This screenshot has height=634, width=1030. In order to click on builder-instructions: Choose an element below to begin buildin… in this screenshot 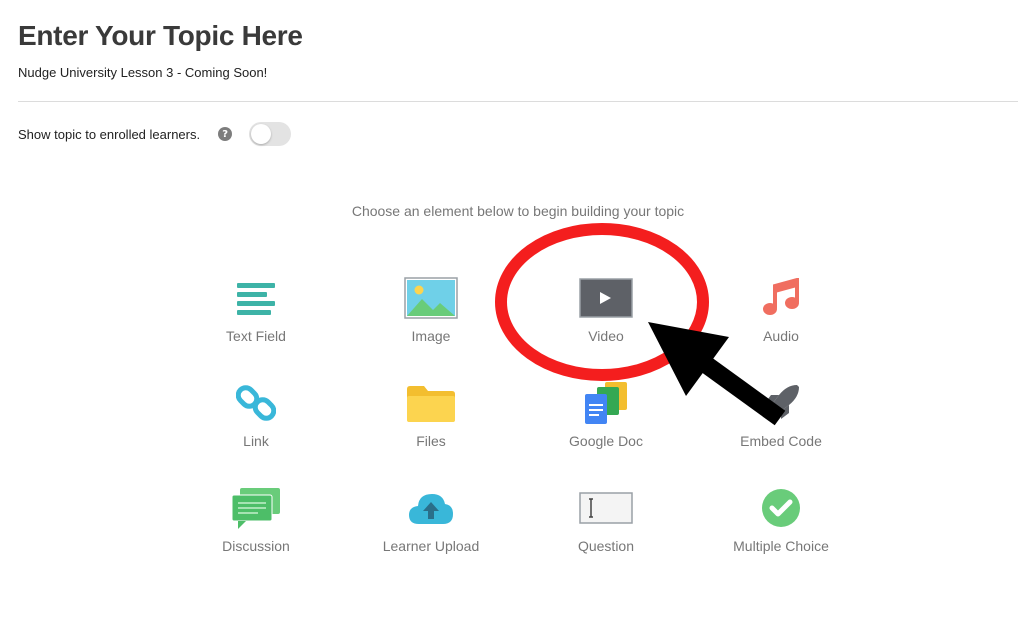, I will do `click(518, 211)`.